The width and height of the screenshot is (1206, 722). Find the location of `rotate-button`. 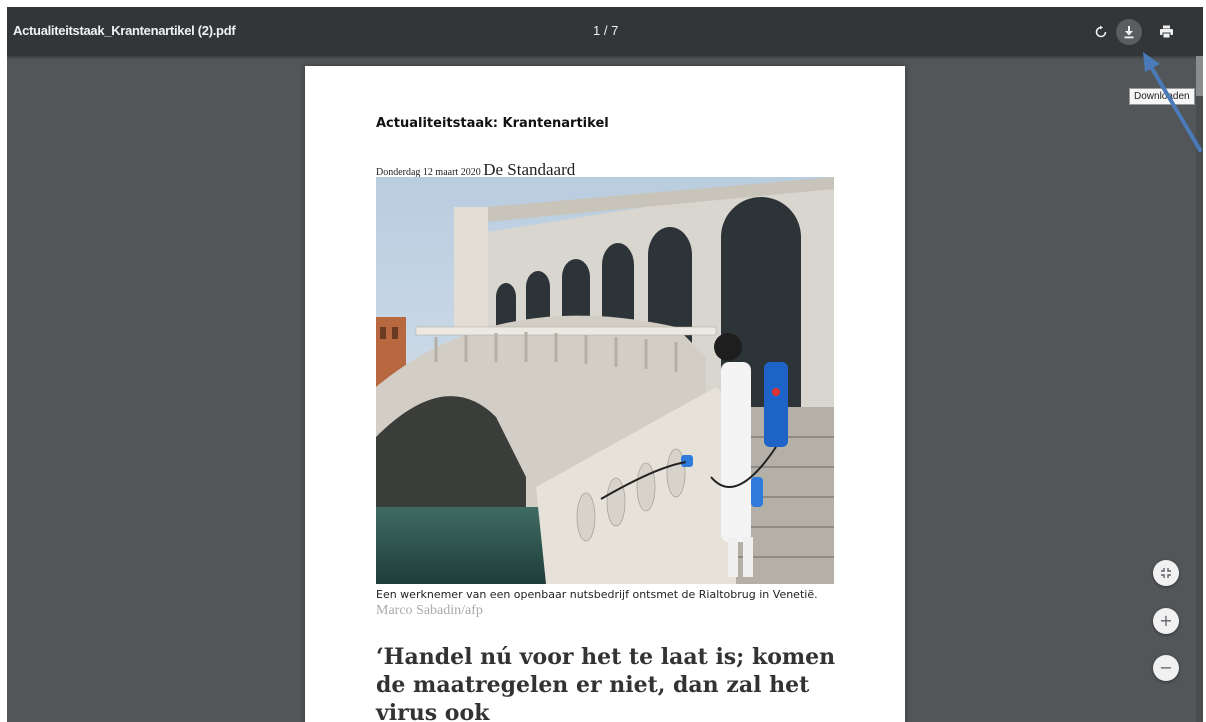

rotate-button is located at coordinates (1101, 32).